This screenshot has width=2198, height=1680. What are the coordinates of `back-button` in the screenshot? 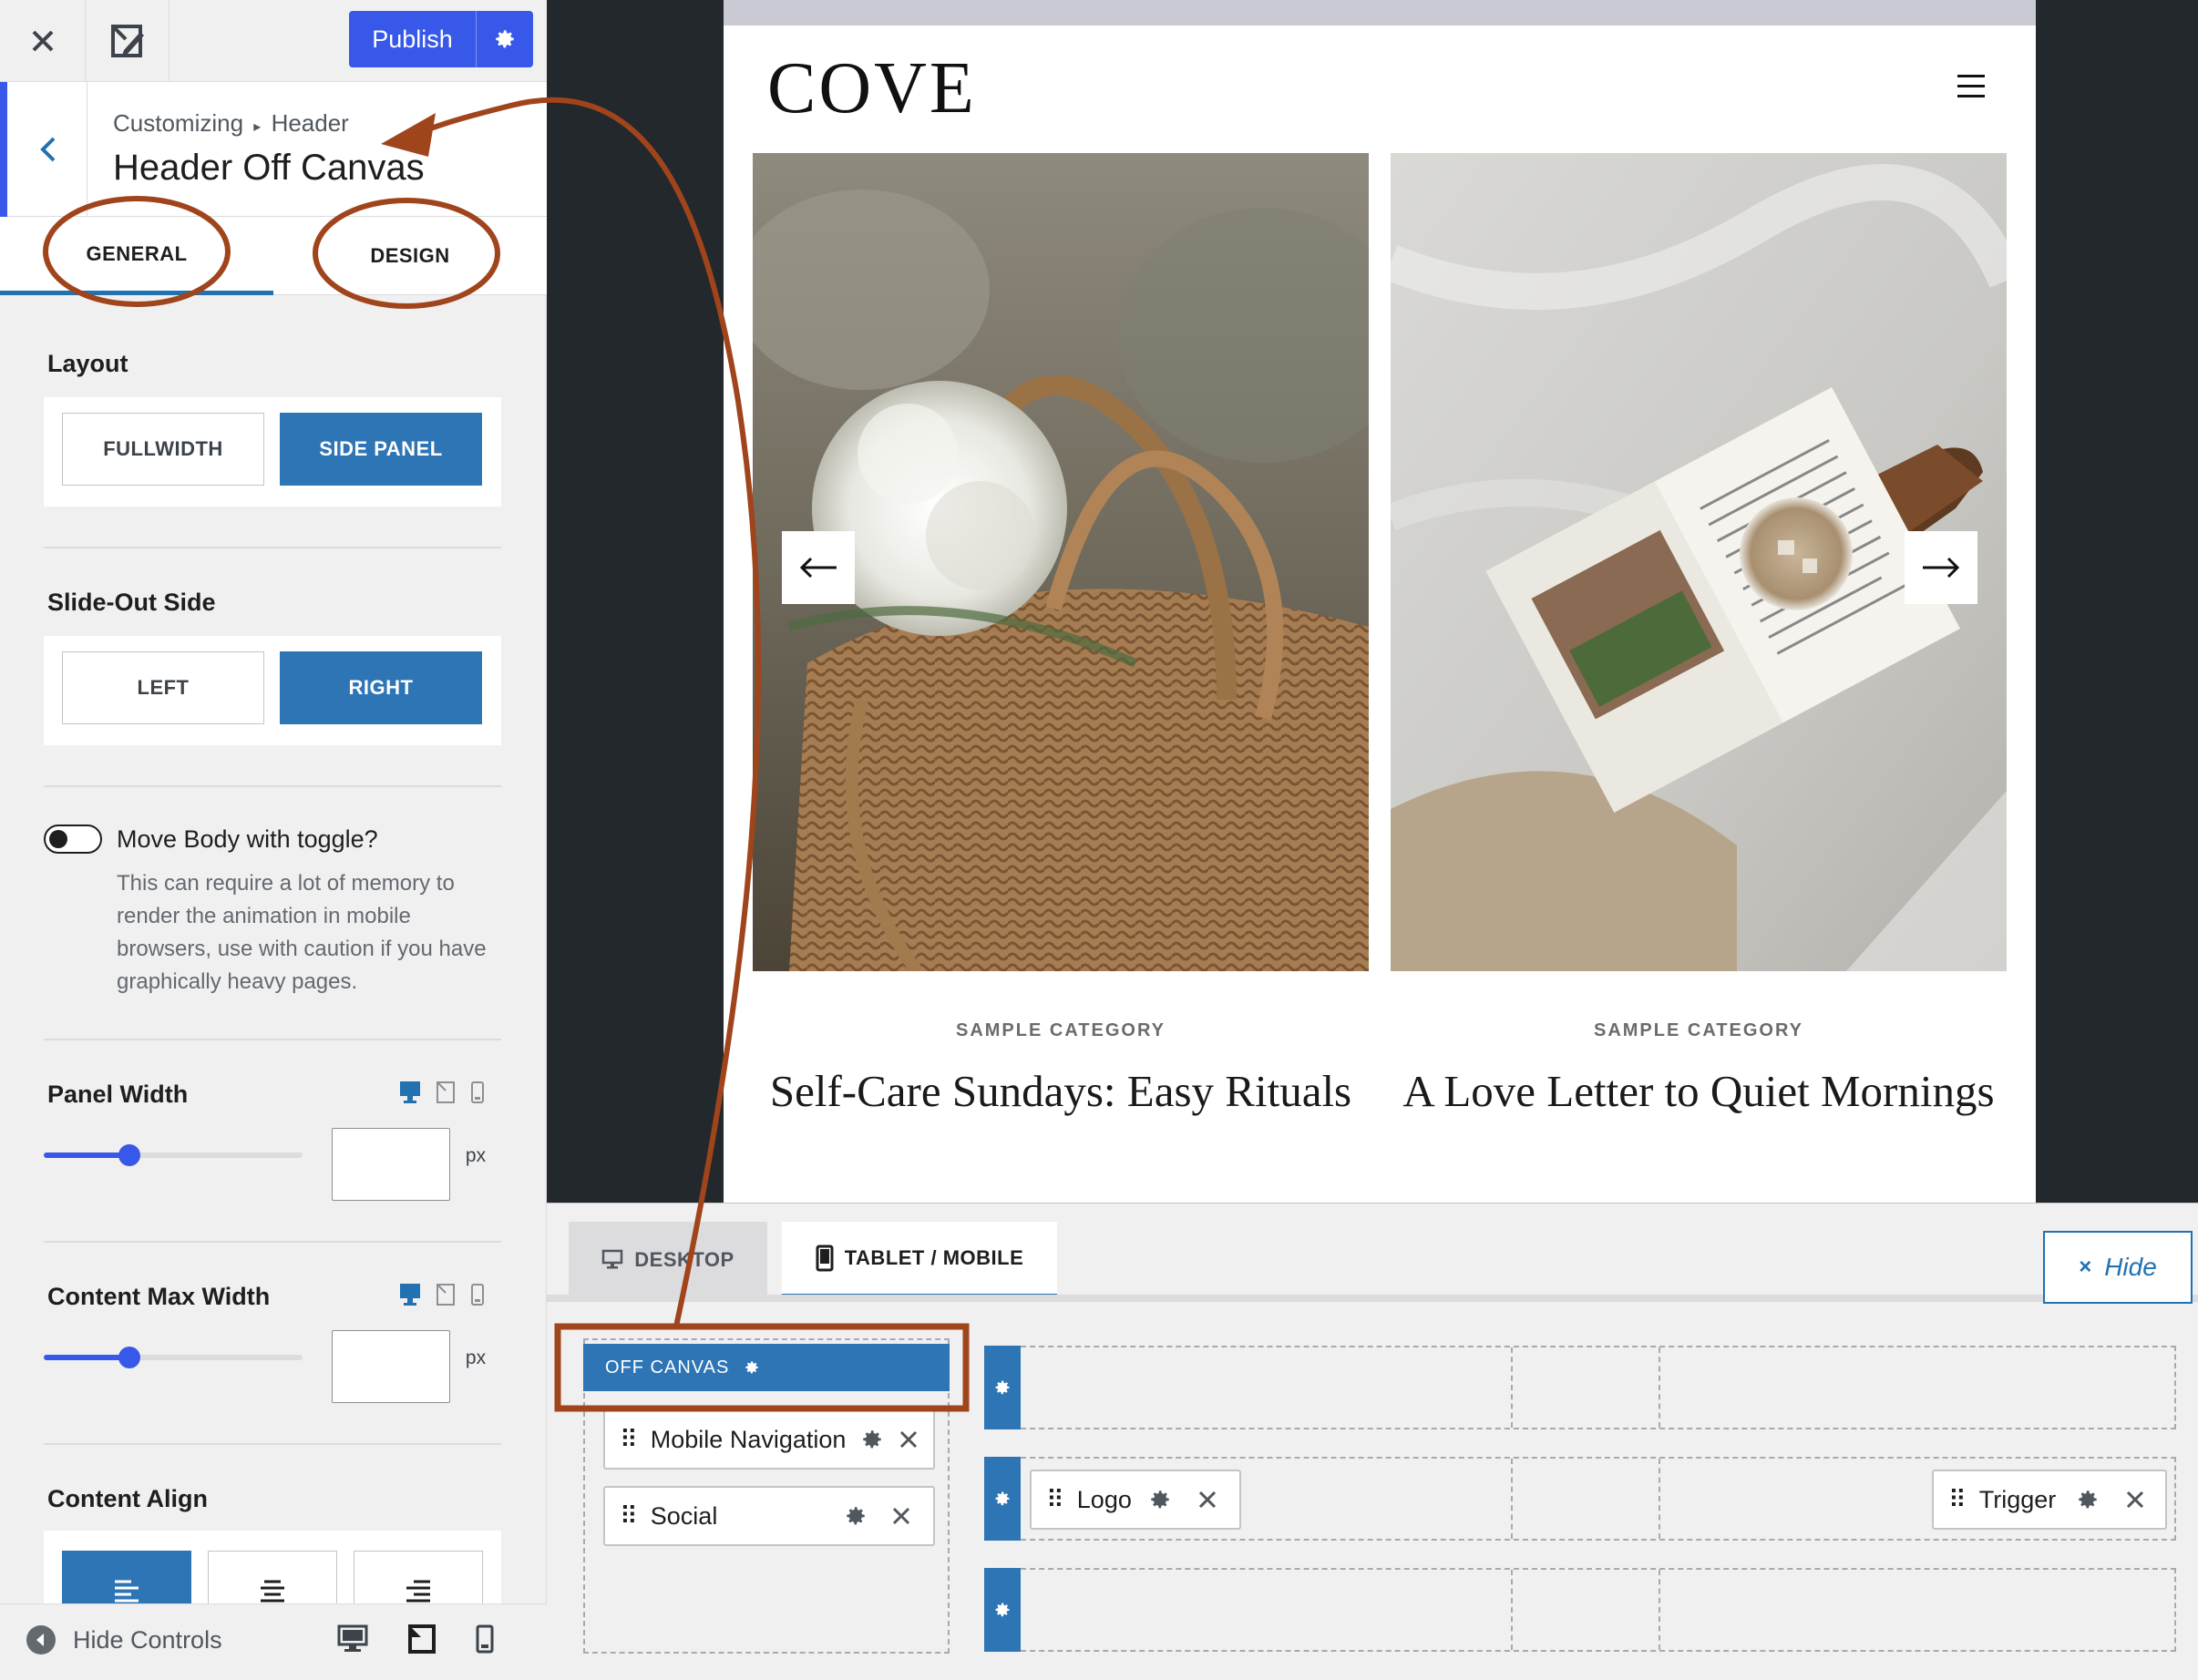 It's located at (44, 150).